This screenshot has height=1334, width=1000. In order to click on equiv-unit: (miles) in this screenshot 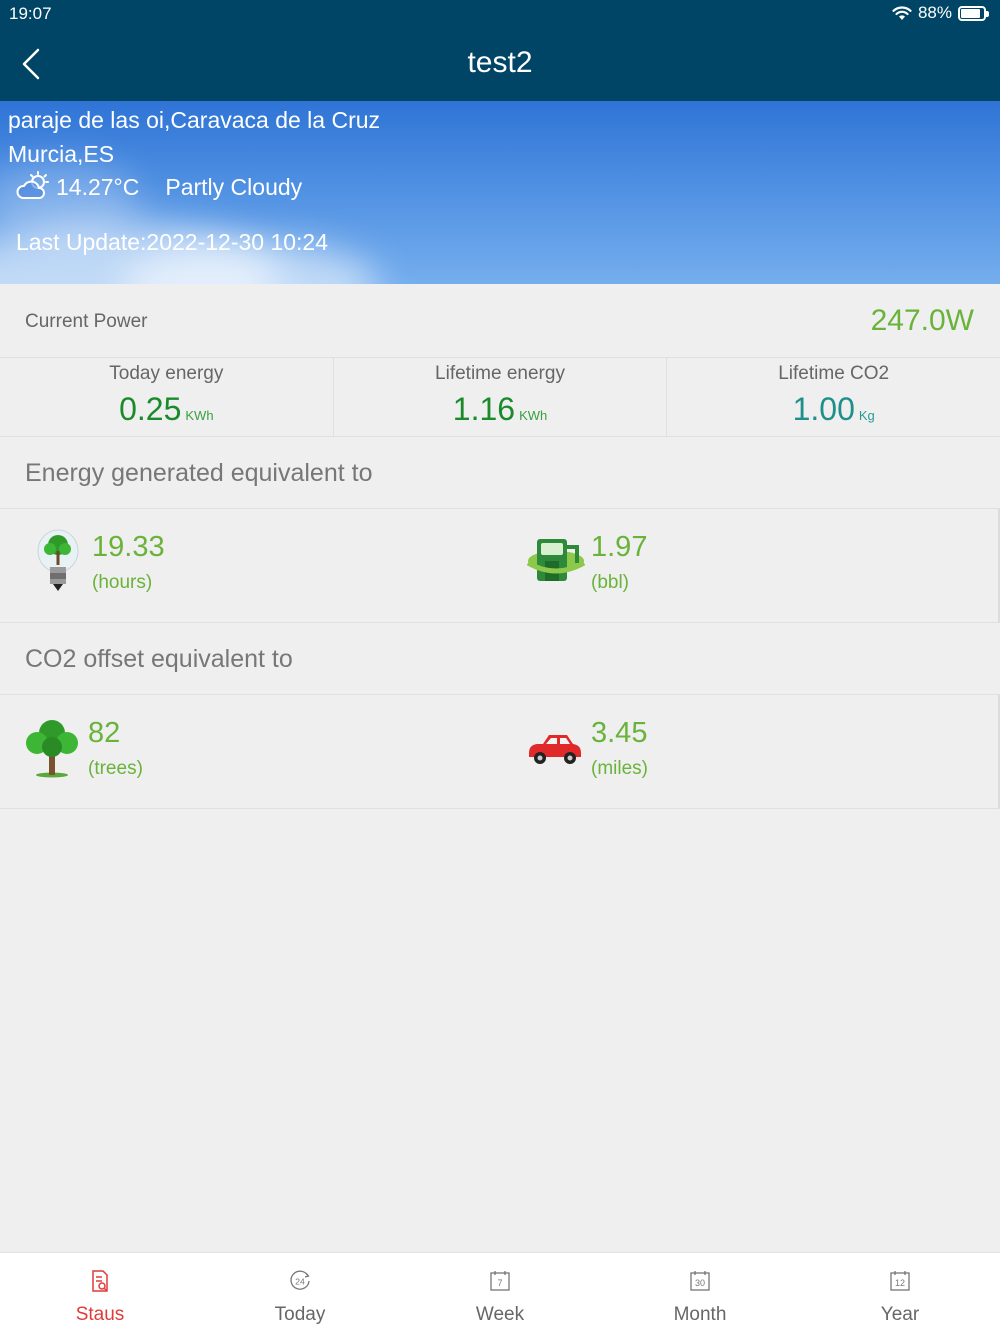, I will do `click(619, 768)`.